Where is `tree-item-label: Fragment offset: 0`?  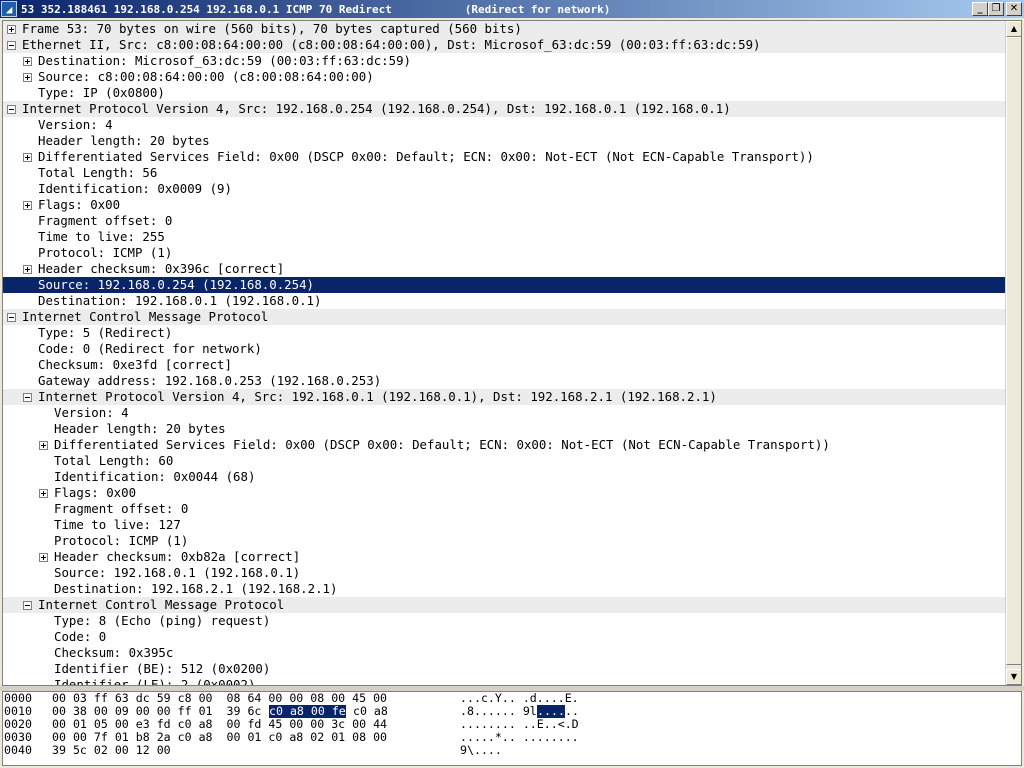
tree-item-label: Fragment offset: 0 is located at coordinates (121, 508).